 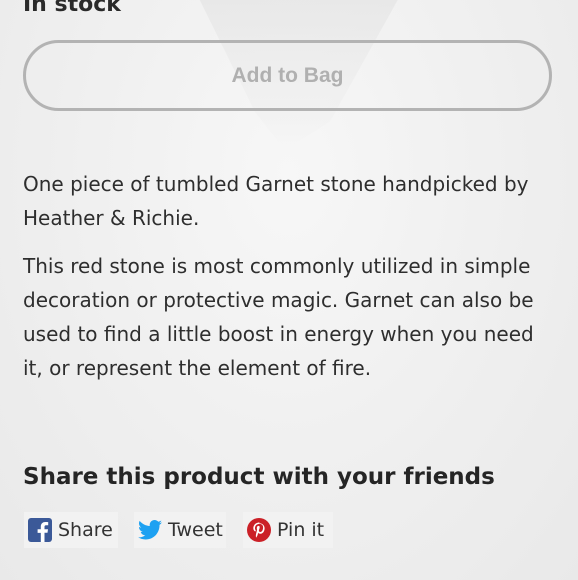 What do you see at coordinates (195, 530) in the screenshot?
I see `share-twitter-label: Tweet` at bounding box center [195, 530].